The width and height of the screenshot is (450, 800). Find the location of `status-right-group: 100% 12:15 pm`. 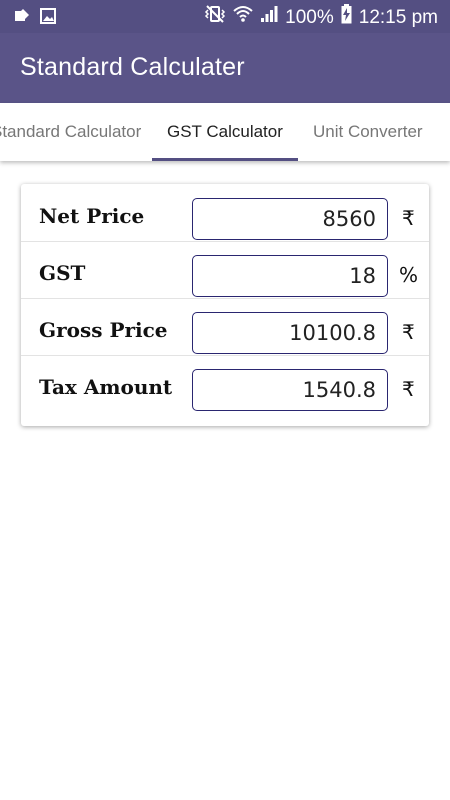

status-right-group: 100% 12:15 pm is located at coordinates (321, 17).